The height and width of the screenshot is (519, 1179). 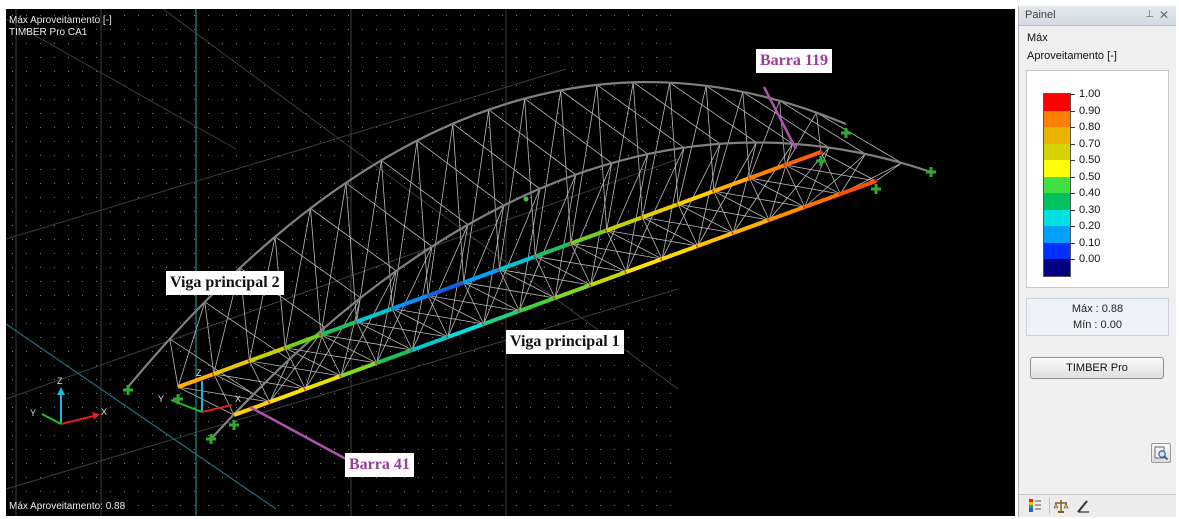 What do you see at coordinates (1090, 259) in the screenshot?
I see `legend-value: 0.00` at bounding box center [1090, 259].